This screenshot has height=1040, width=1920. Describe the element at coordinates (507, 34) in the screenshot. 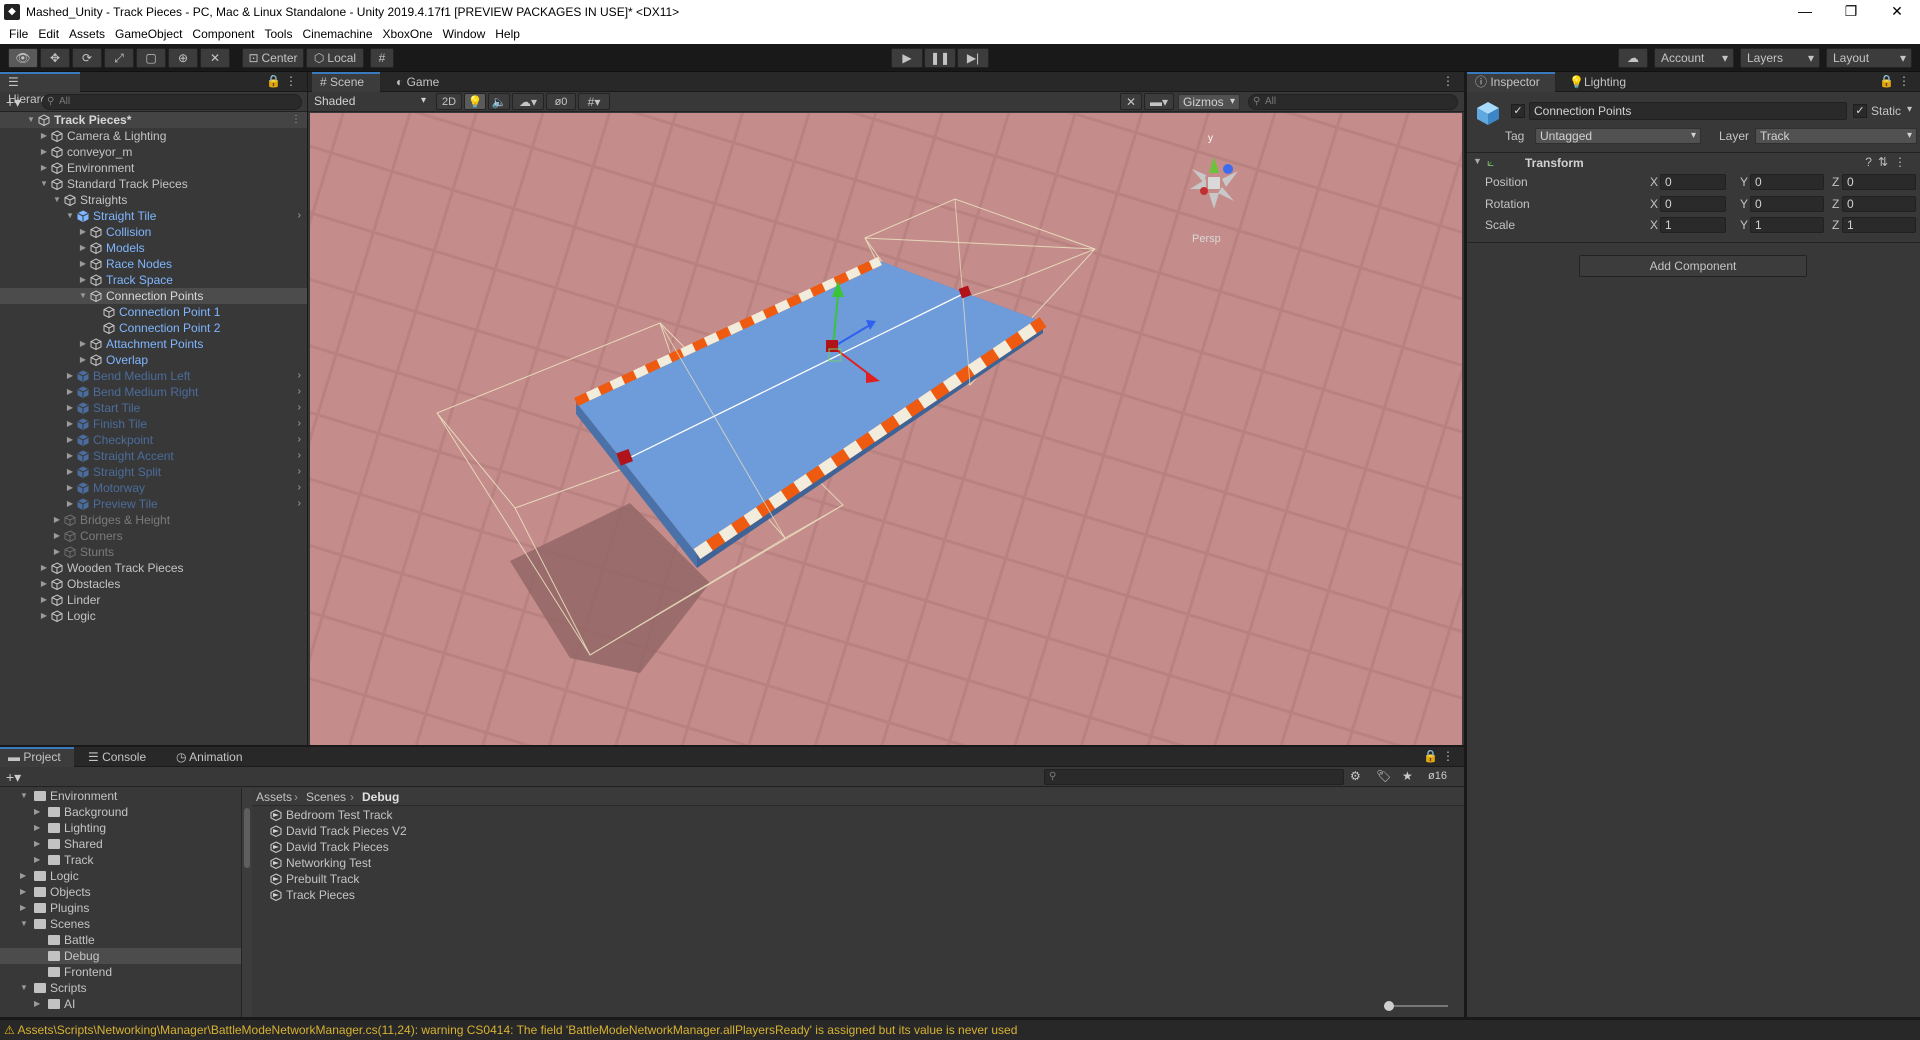

I see `menu-help: Help` at that location.